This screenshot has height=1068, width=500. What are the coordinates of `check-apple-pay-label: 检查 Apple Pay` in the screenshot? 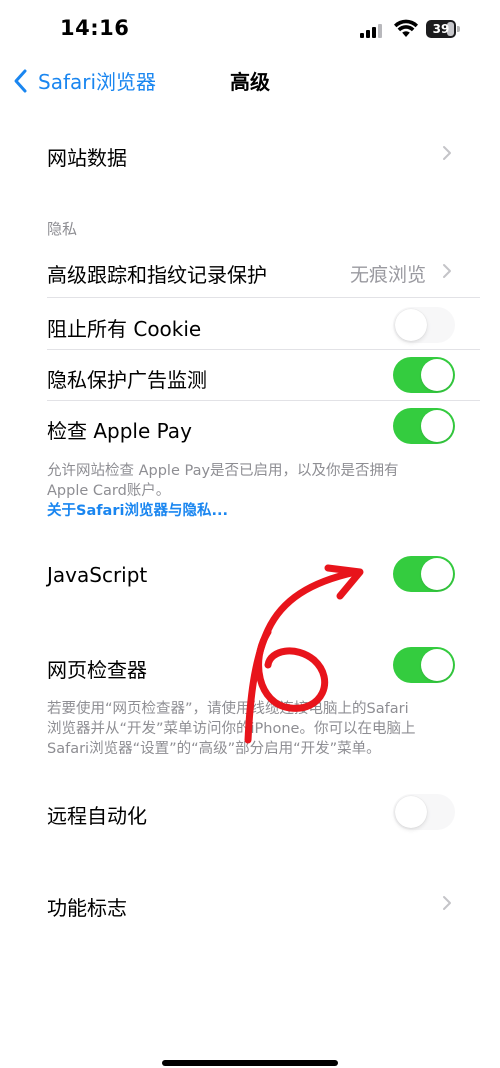 It's located at (119, 431).